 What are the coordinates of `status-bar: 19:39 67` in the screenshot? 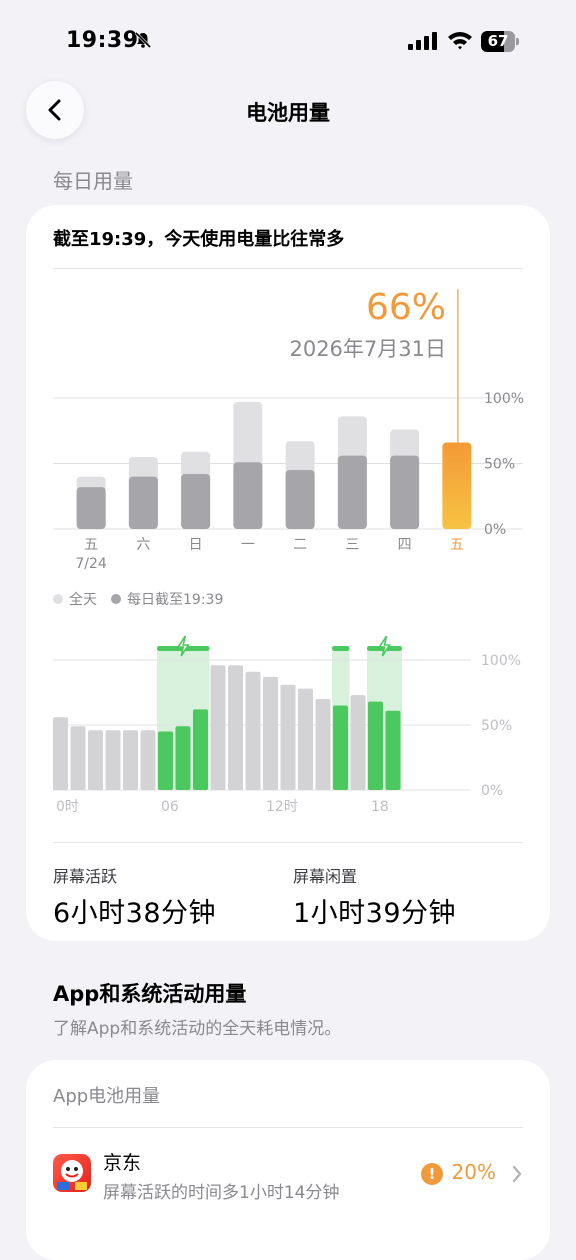 It's located at (288, 40).